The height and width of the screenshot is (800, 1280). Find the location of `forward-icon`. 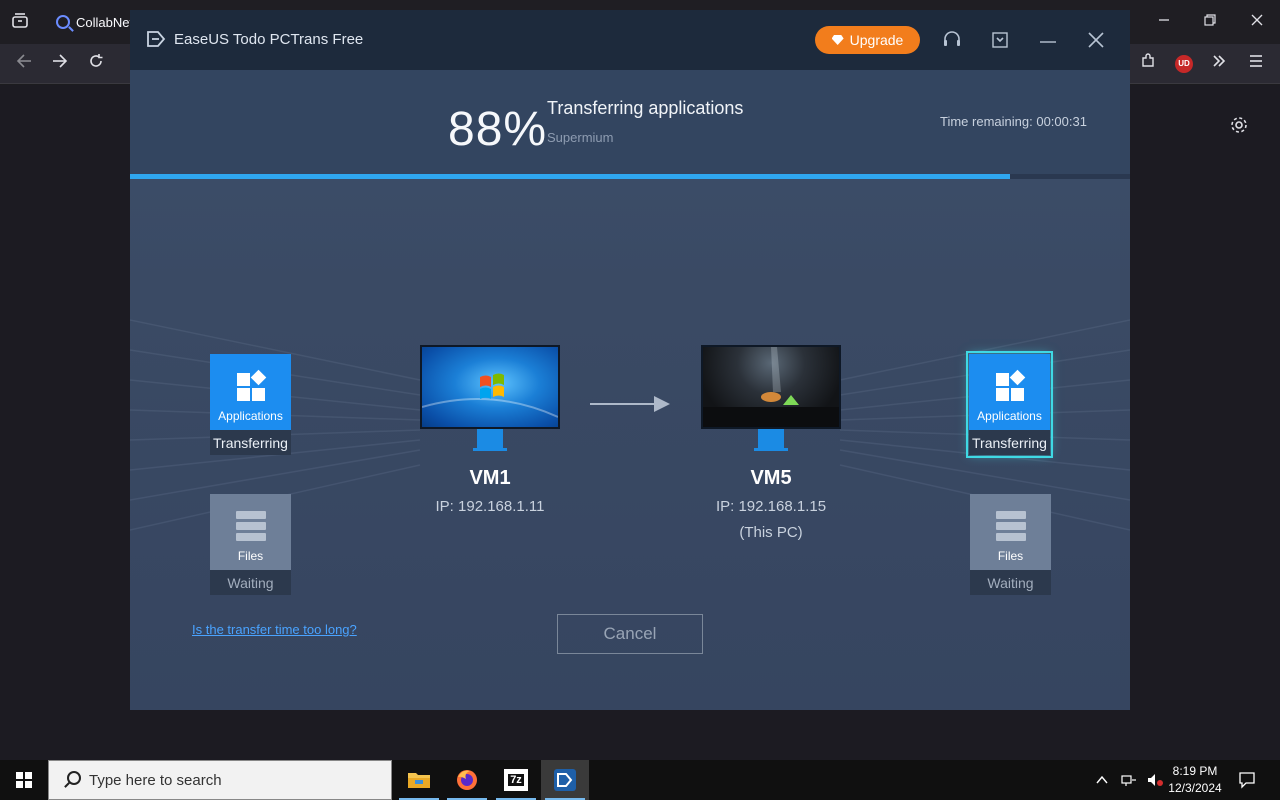

forward-icon is located at coordinates (60, 64).